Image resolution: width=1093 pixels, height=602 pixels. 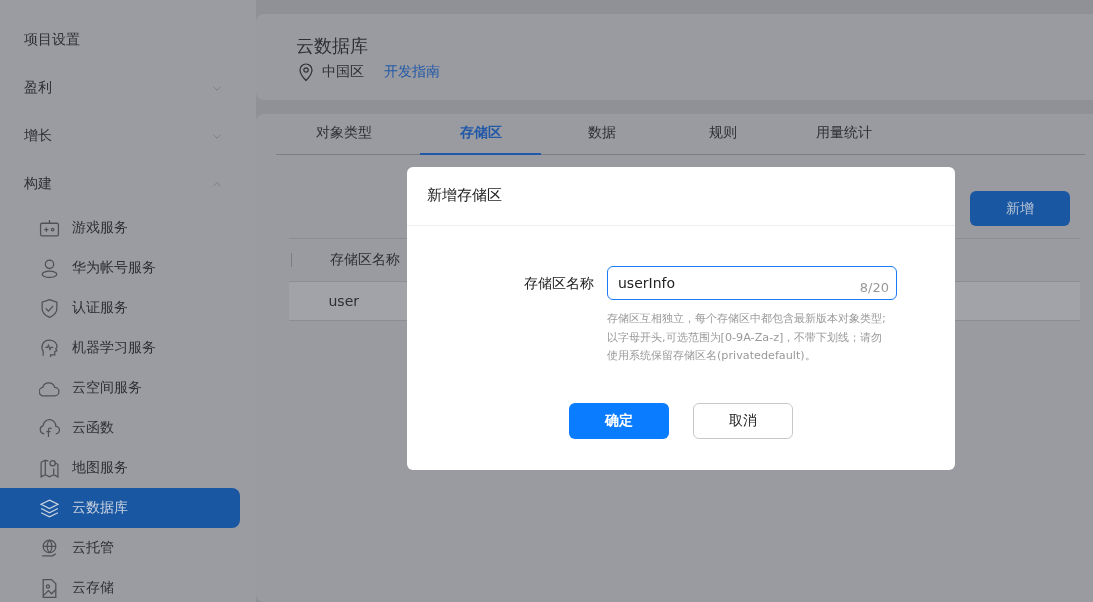 What do you see at coordinates (743, 421) in the screenshot?
I see `cancel-button: 取消` at bounding box center [743, 421].